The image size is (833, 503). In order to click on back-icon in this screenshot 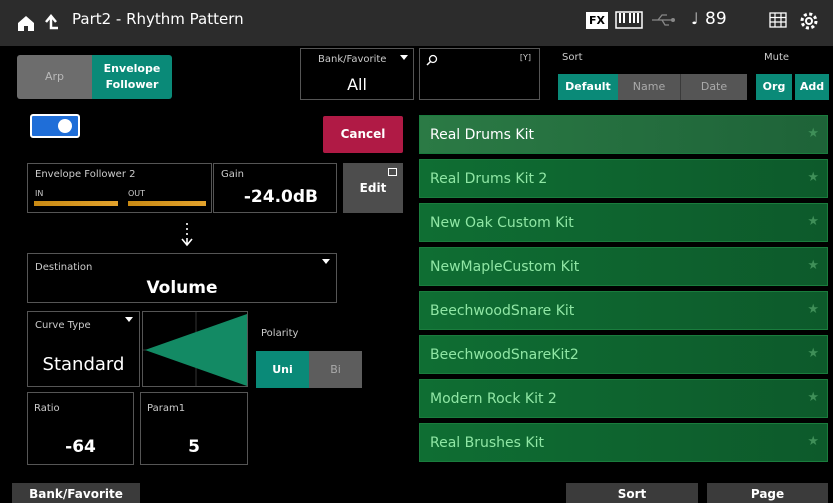, I will do `click(51, 23)`.